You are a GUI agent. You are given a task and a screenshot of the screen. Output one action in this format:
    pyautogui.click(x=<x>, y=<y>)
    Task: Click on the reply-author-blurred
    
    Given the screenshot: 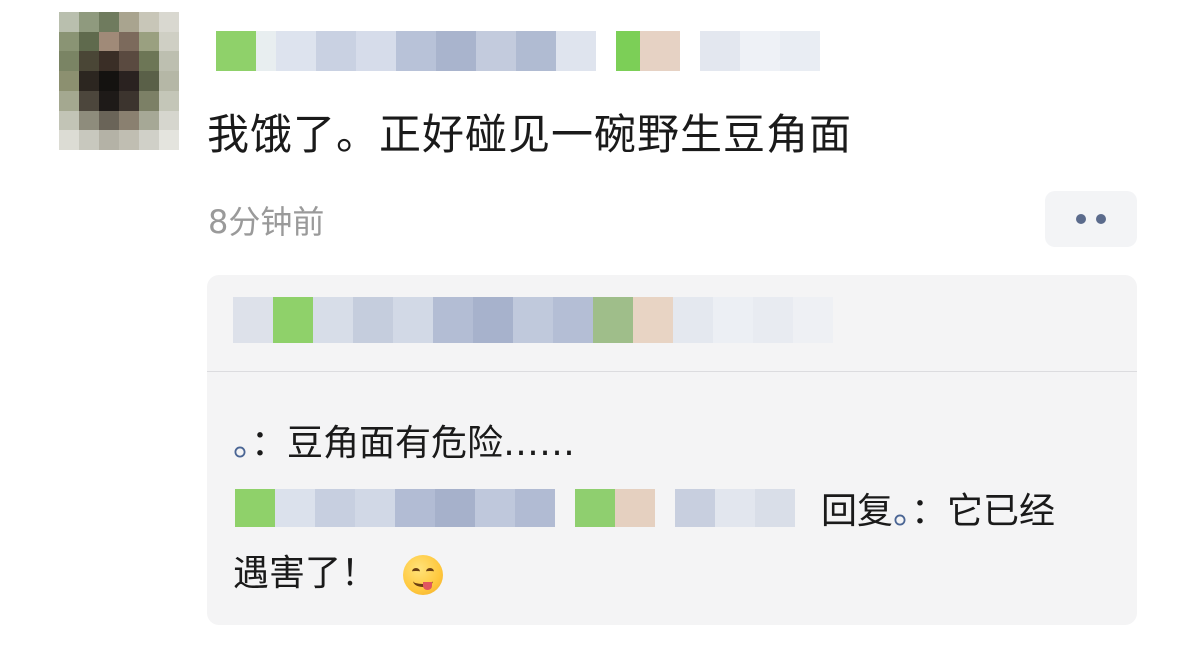 What is the action you would take?
    pyautogui.click(x=515, y=508)
    